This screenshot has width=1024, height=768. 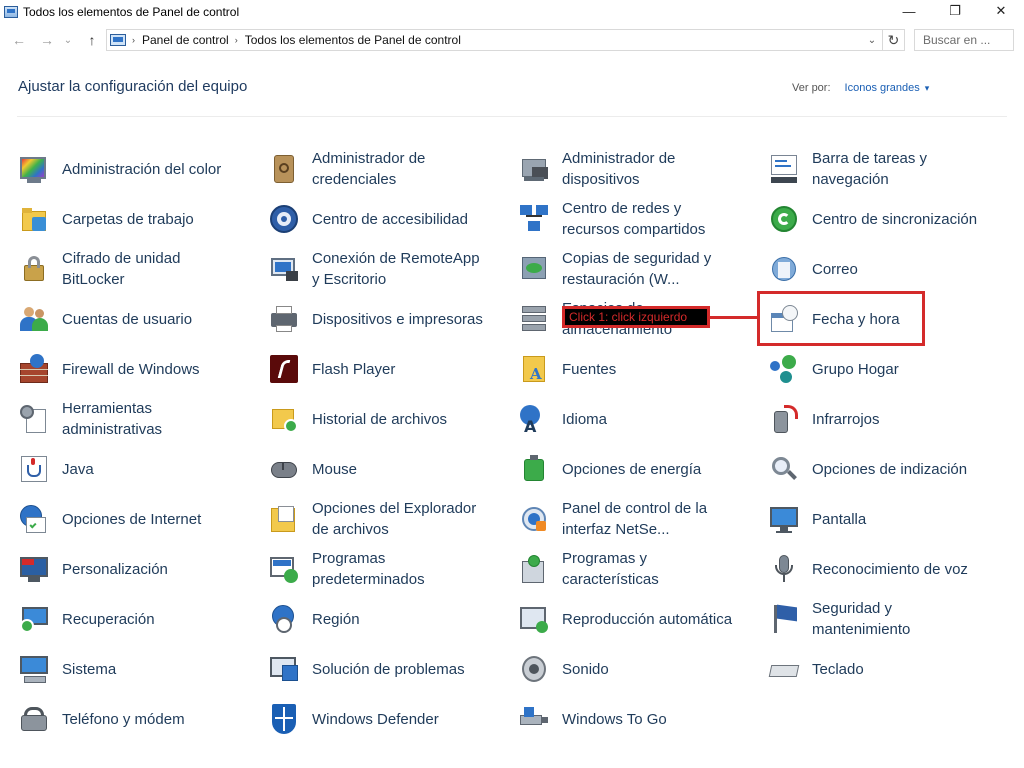 I want to click on control-panel-item: A Fuentes, so click(x=620, y=369).